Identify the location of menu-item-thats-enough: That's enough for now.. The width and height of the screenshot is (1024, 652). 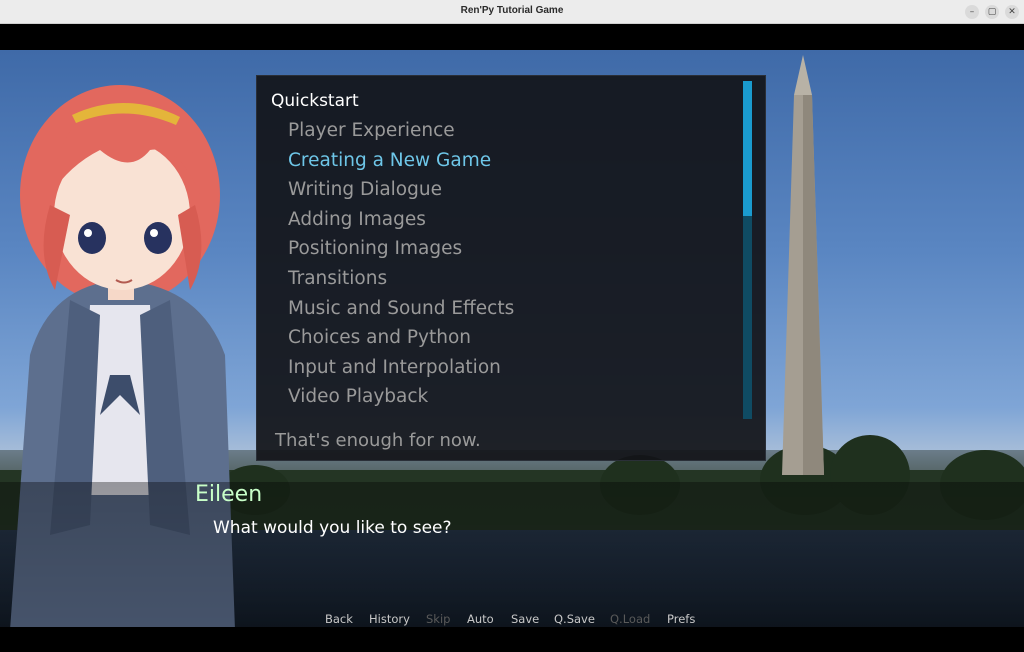
(378, 440).